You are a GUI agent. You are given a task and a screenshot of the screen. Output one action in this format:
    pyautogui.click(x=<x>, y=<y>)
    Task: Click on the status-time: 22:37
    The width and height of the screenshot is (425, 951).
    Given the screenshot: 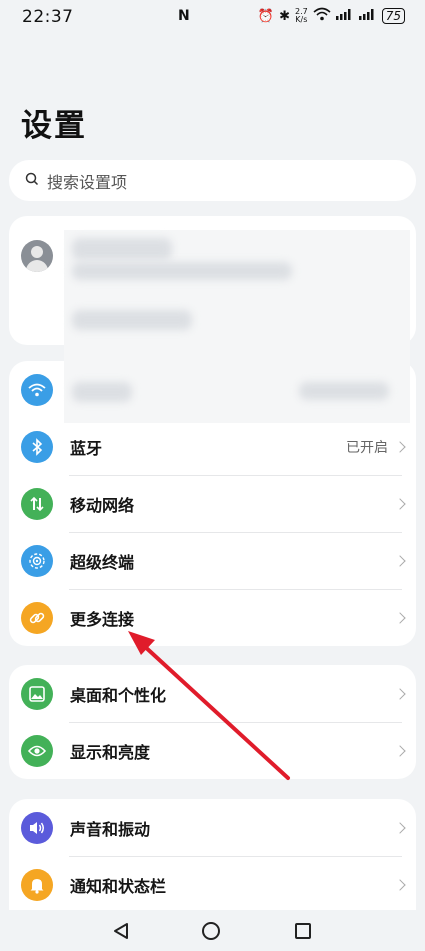 What is the action you would take?
    pyautogui.click(x=48, y=17)
    